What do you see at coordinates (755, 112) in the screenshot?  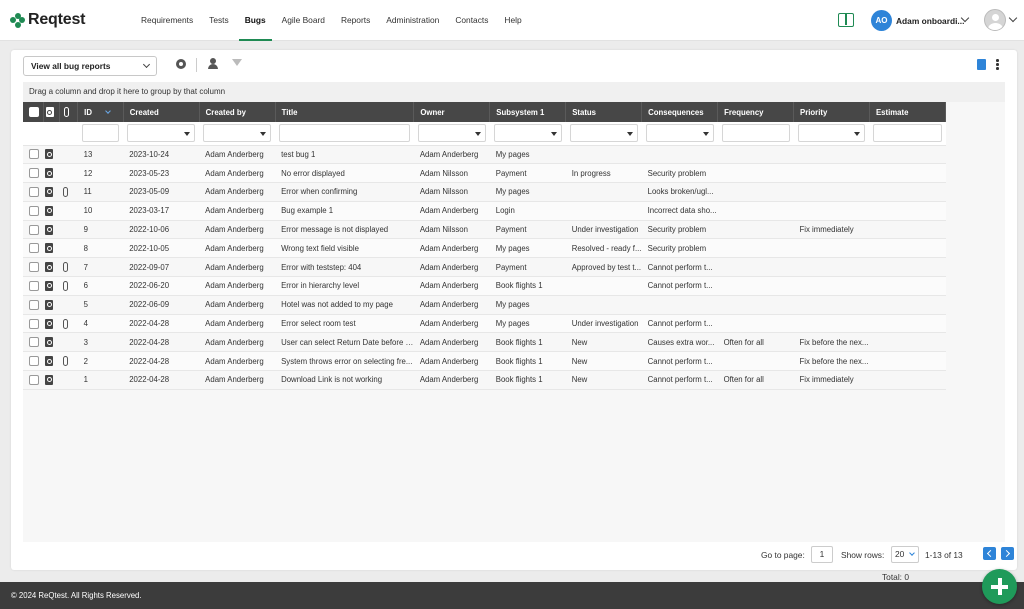 I see `column-header-frequency: Frequency` at bounding box center [755, 112].